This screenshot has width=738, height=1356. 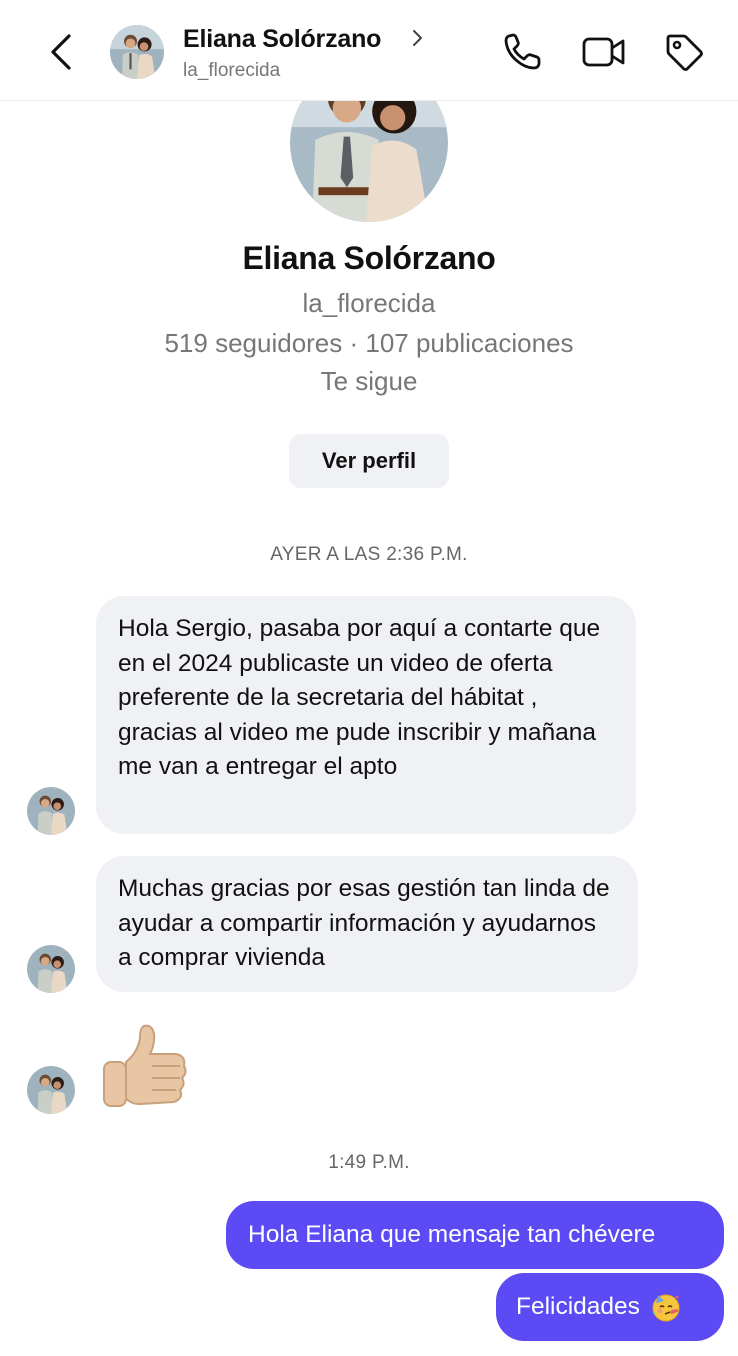 I want to click on profile-username: la_florecida, so click(x=369, y=303).